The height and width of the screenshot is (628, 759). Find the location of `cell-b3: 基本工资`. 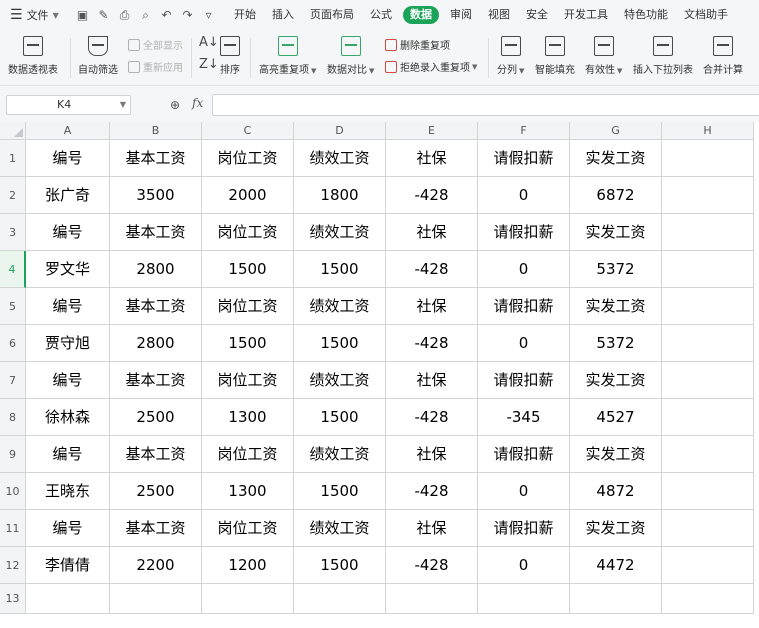

cell-b3: 基本工资 is located at coordinates (156, 232).